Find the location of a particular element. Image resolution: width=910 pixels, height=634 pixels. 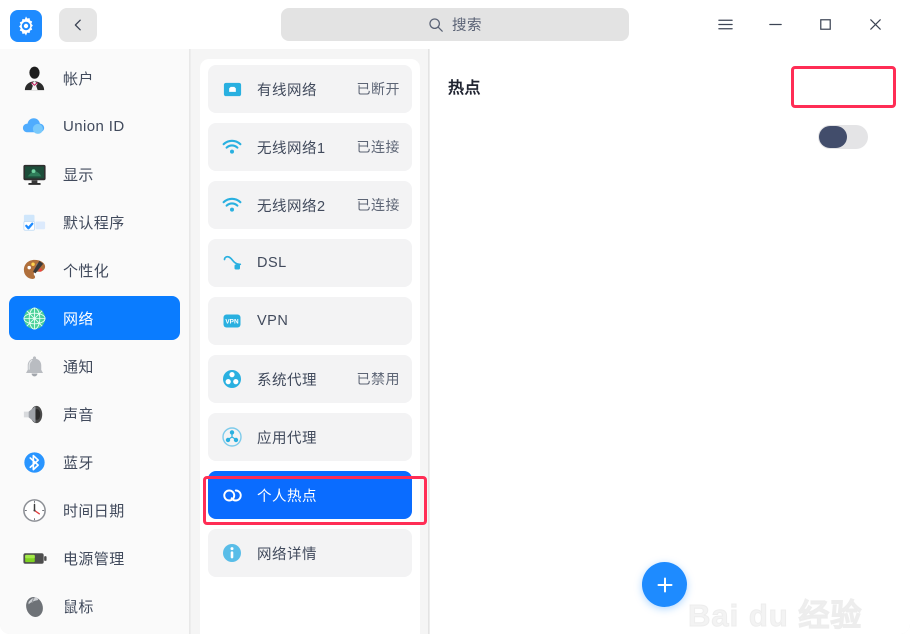

sidebar-item-account: 帐户 is located at coordinates (94, 78).